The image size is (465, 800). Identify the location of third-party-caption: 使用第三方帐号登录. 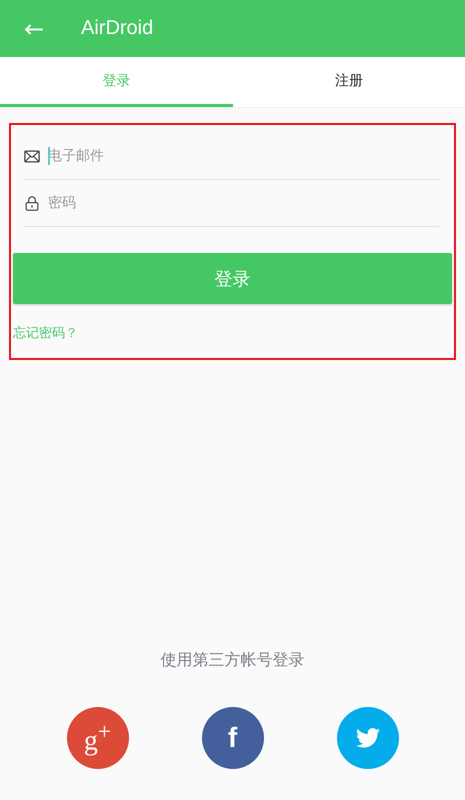
(232, 660).